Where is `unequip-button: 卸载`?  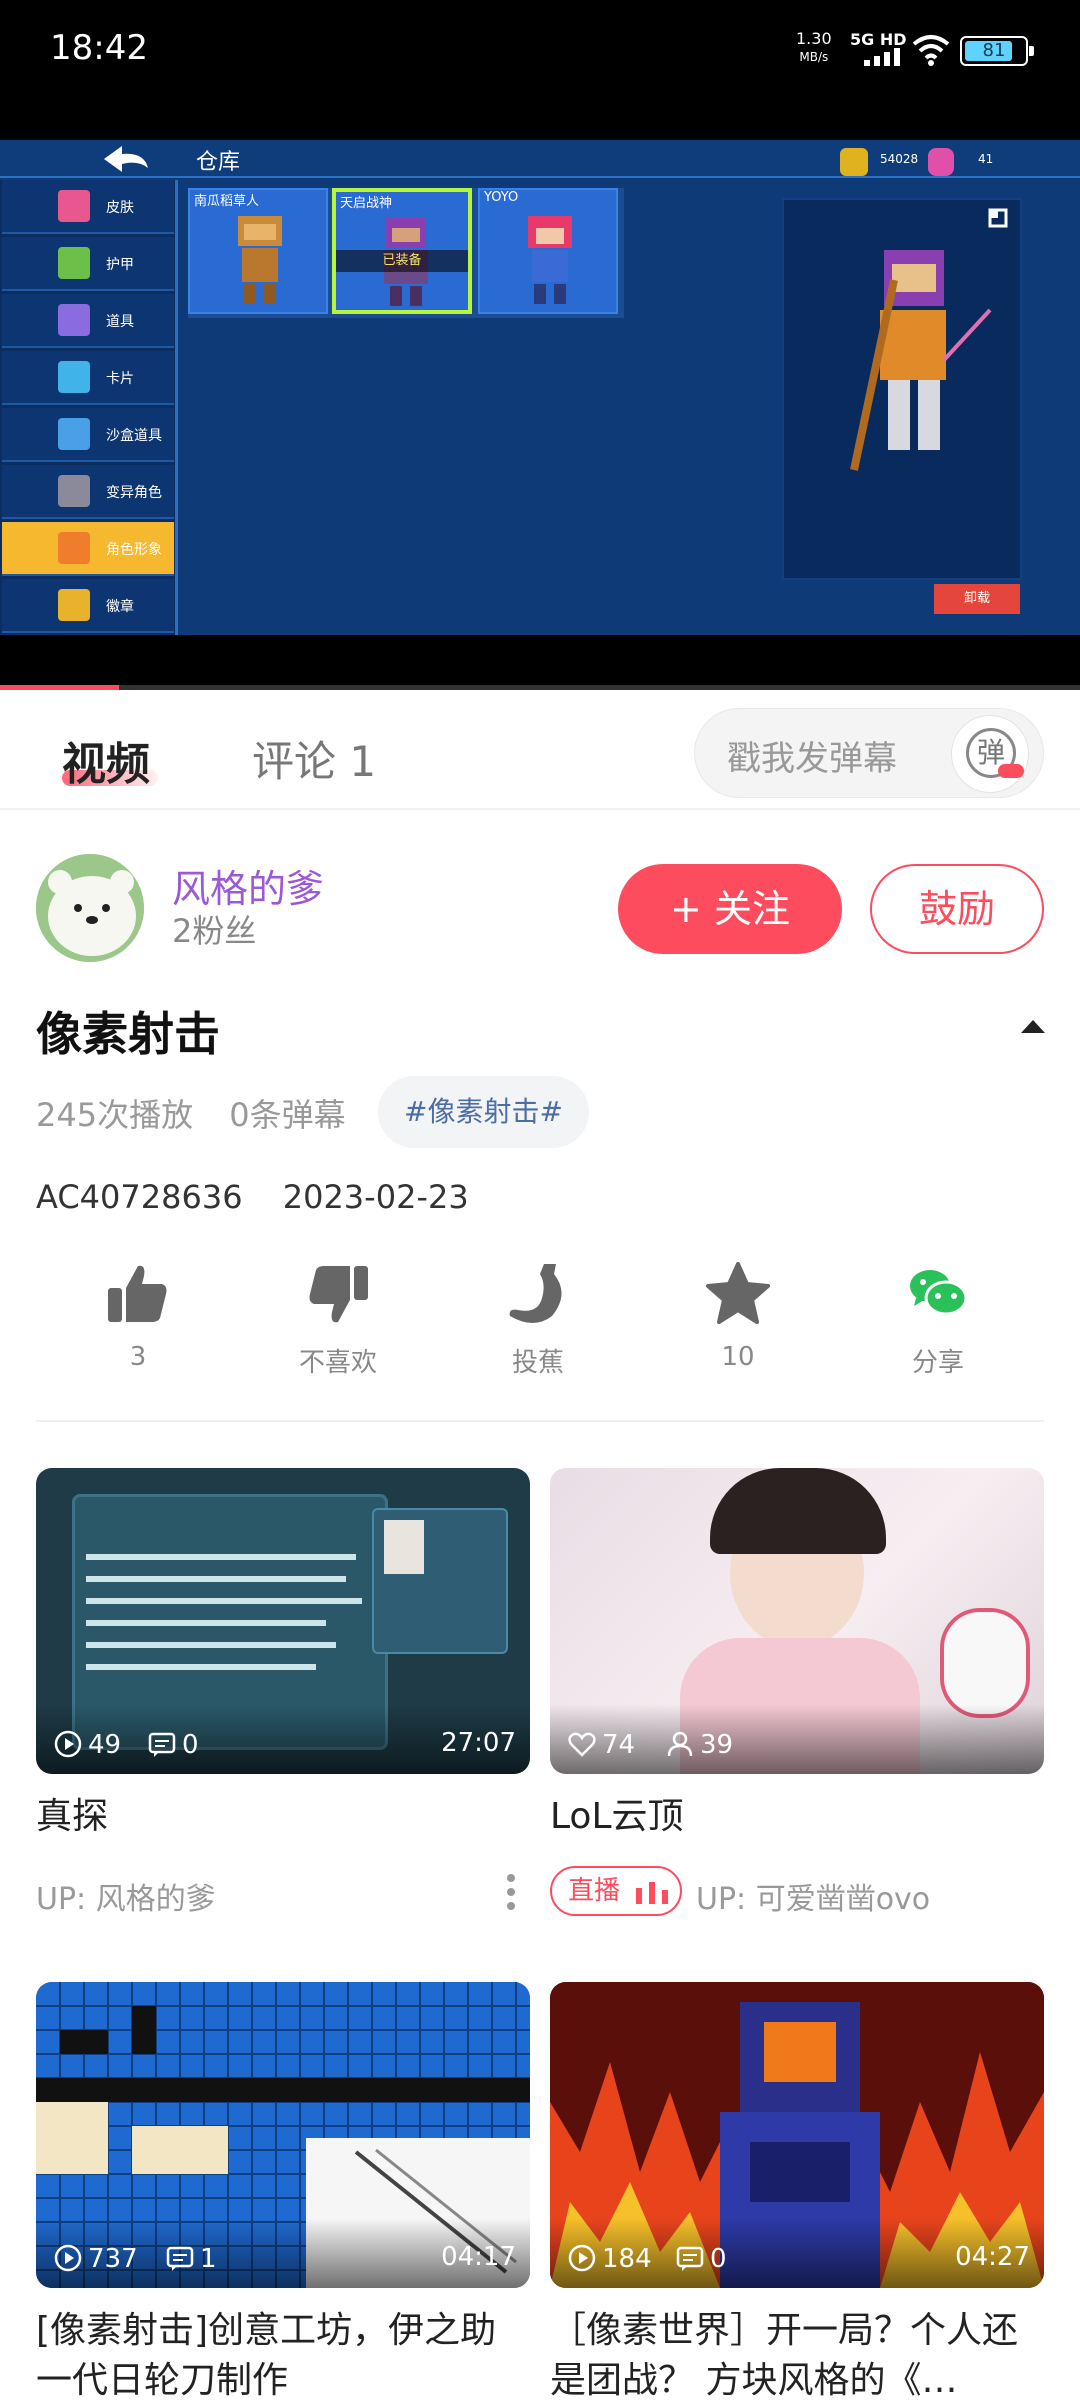
unequip-button: 卸载 is located at coordinates (977, 599).